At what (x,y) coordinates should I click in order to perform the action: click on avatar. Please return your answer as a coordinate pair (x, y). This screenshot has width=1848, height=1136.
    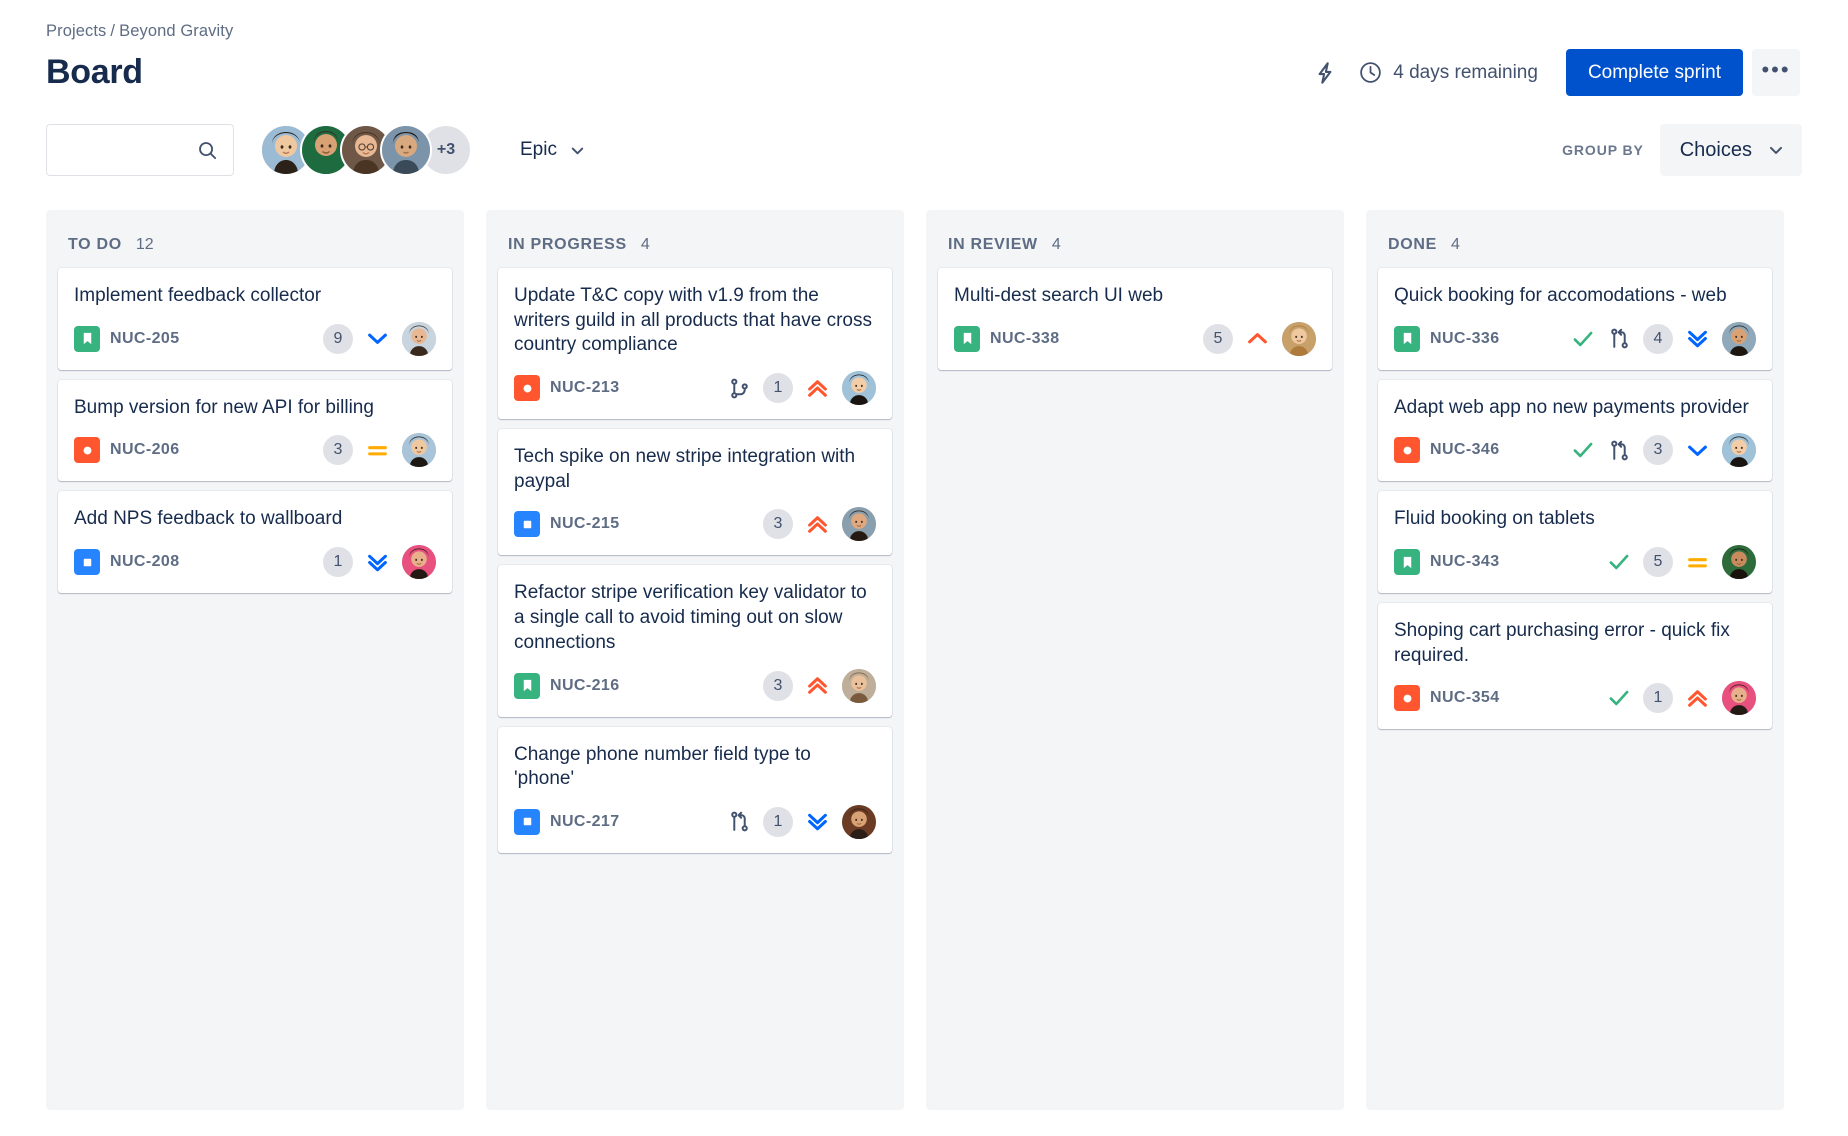
    Looking at the image, I should click on (406, 150).